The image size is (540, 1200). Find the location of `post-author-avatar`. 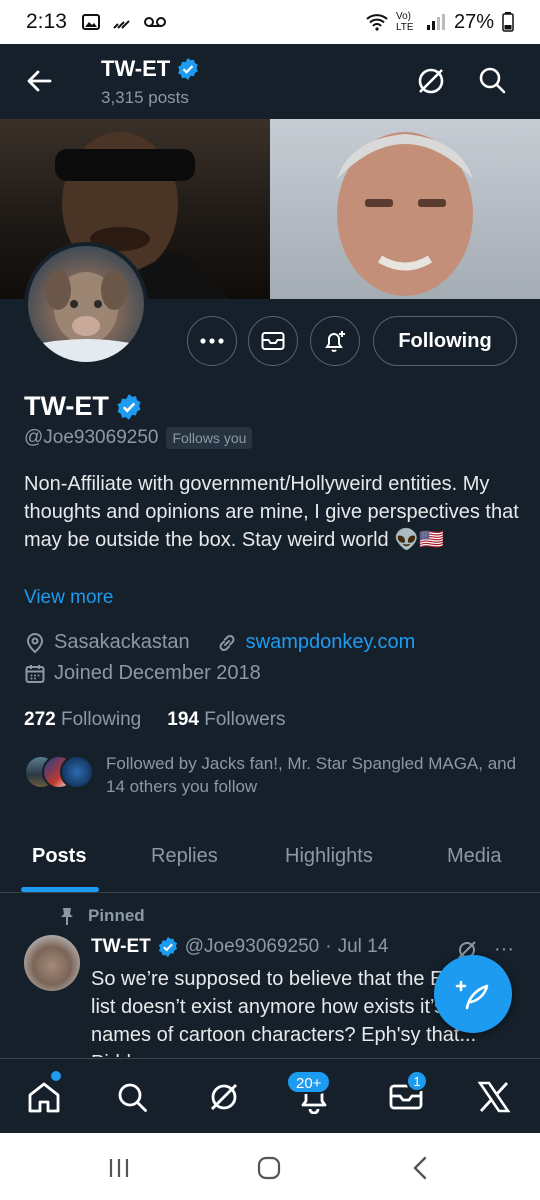

post-author-avatar is located at coordinates (52, 963).